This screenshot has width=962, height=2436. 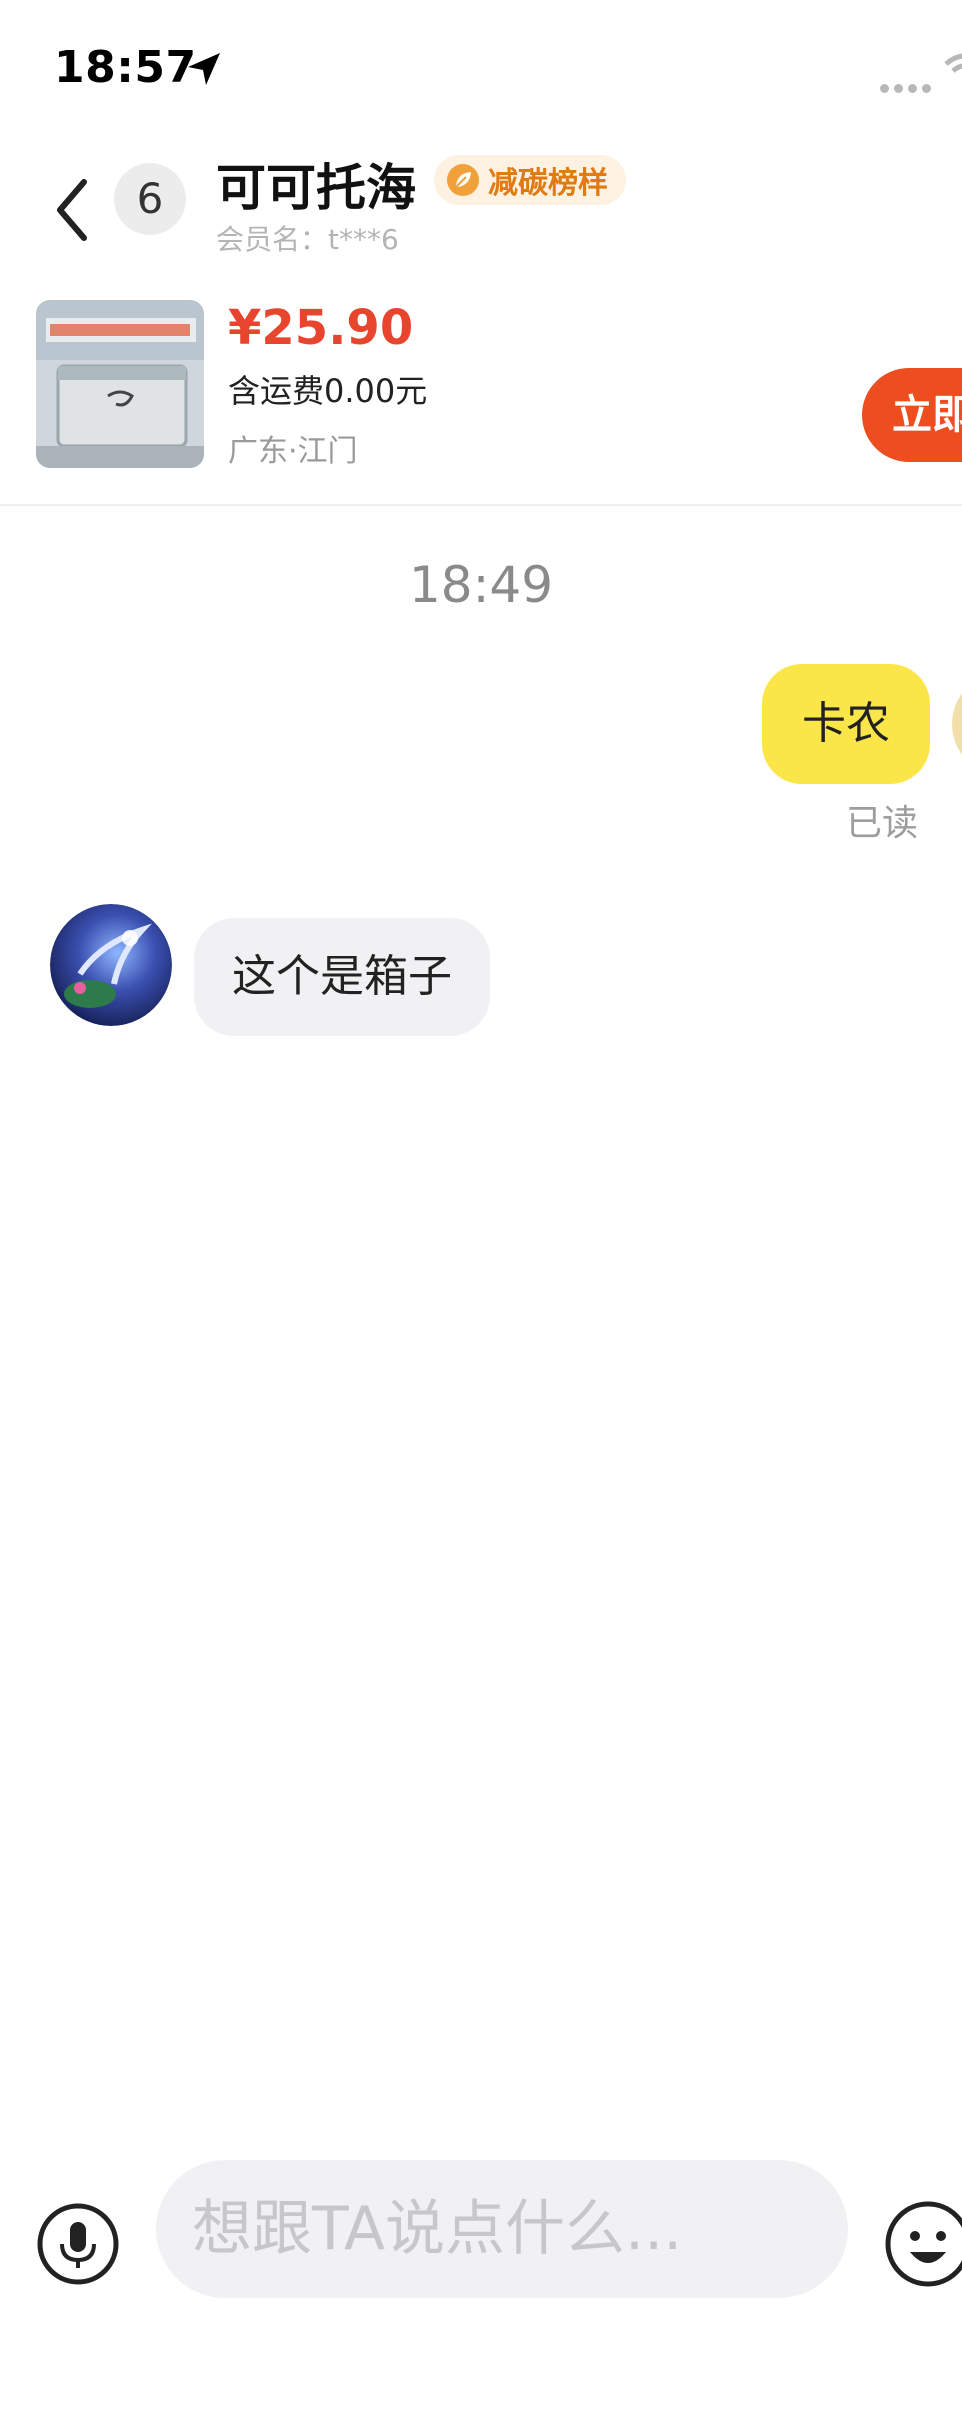 I want to click on avatar-image, so click(x=111, y=965).